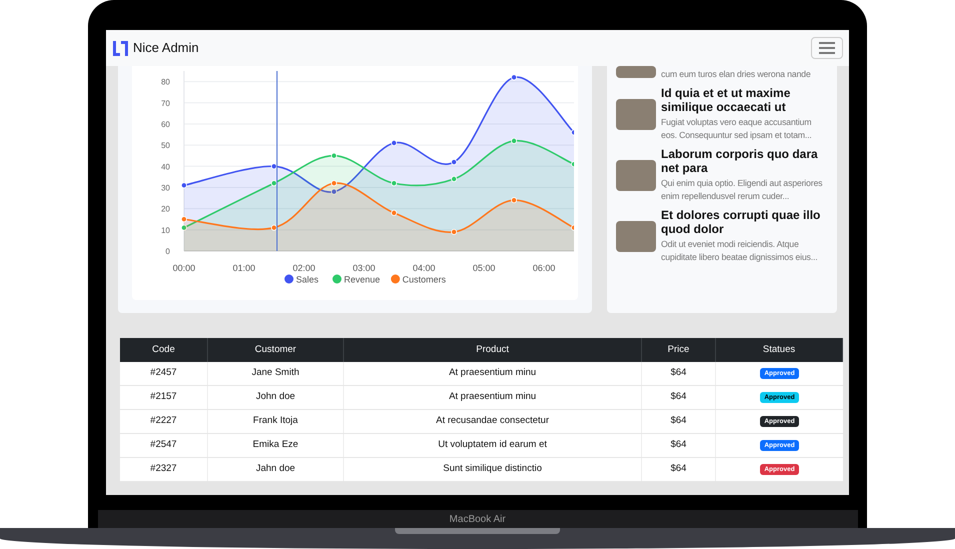 The image size is (955, 549). What do you see at coordinates (165, 145) in the screenshot?
I see `y-tick-label: 50` at bounding box center [165, 145].